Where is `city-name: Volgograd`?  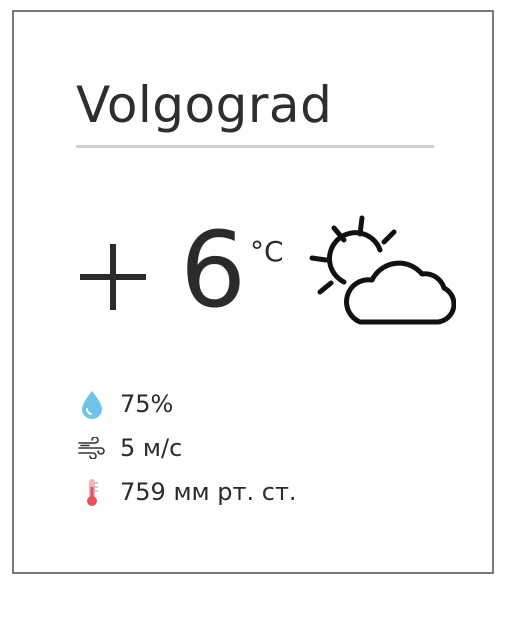
city-name: Volgograd is located at coordinates (204, 105).